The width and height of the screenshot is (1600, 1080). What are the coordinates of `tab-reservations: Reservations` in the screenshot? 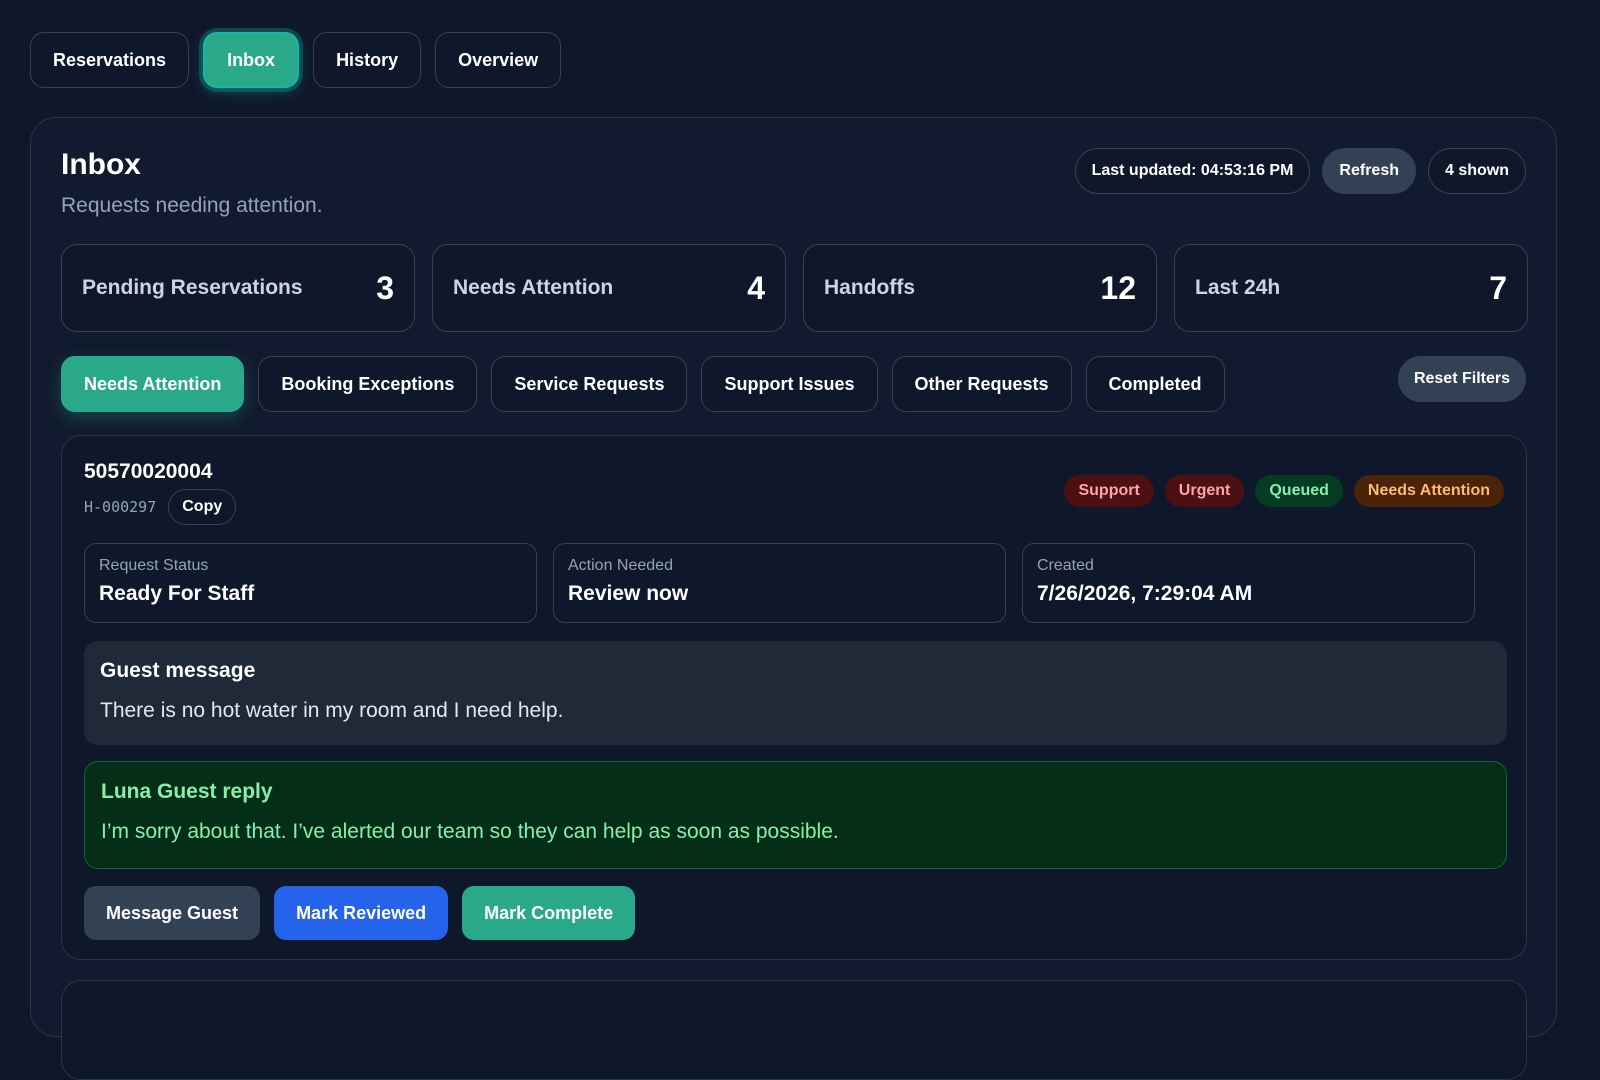 It's located at (110, 60).